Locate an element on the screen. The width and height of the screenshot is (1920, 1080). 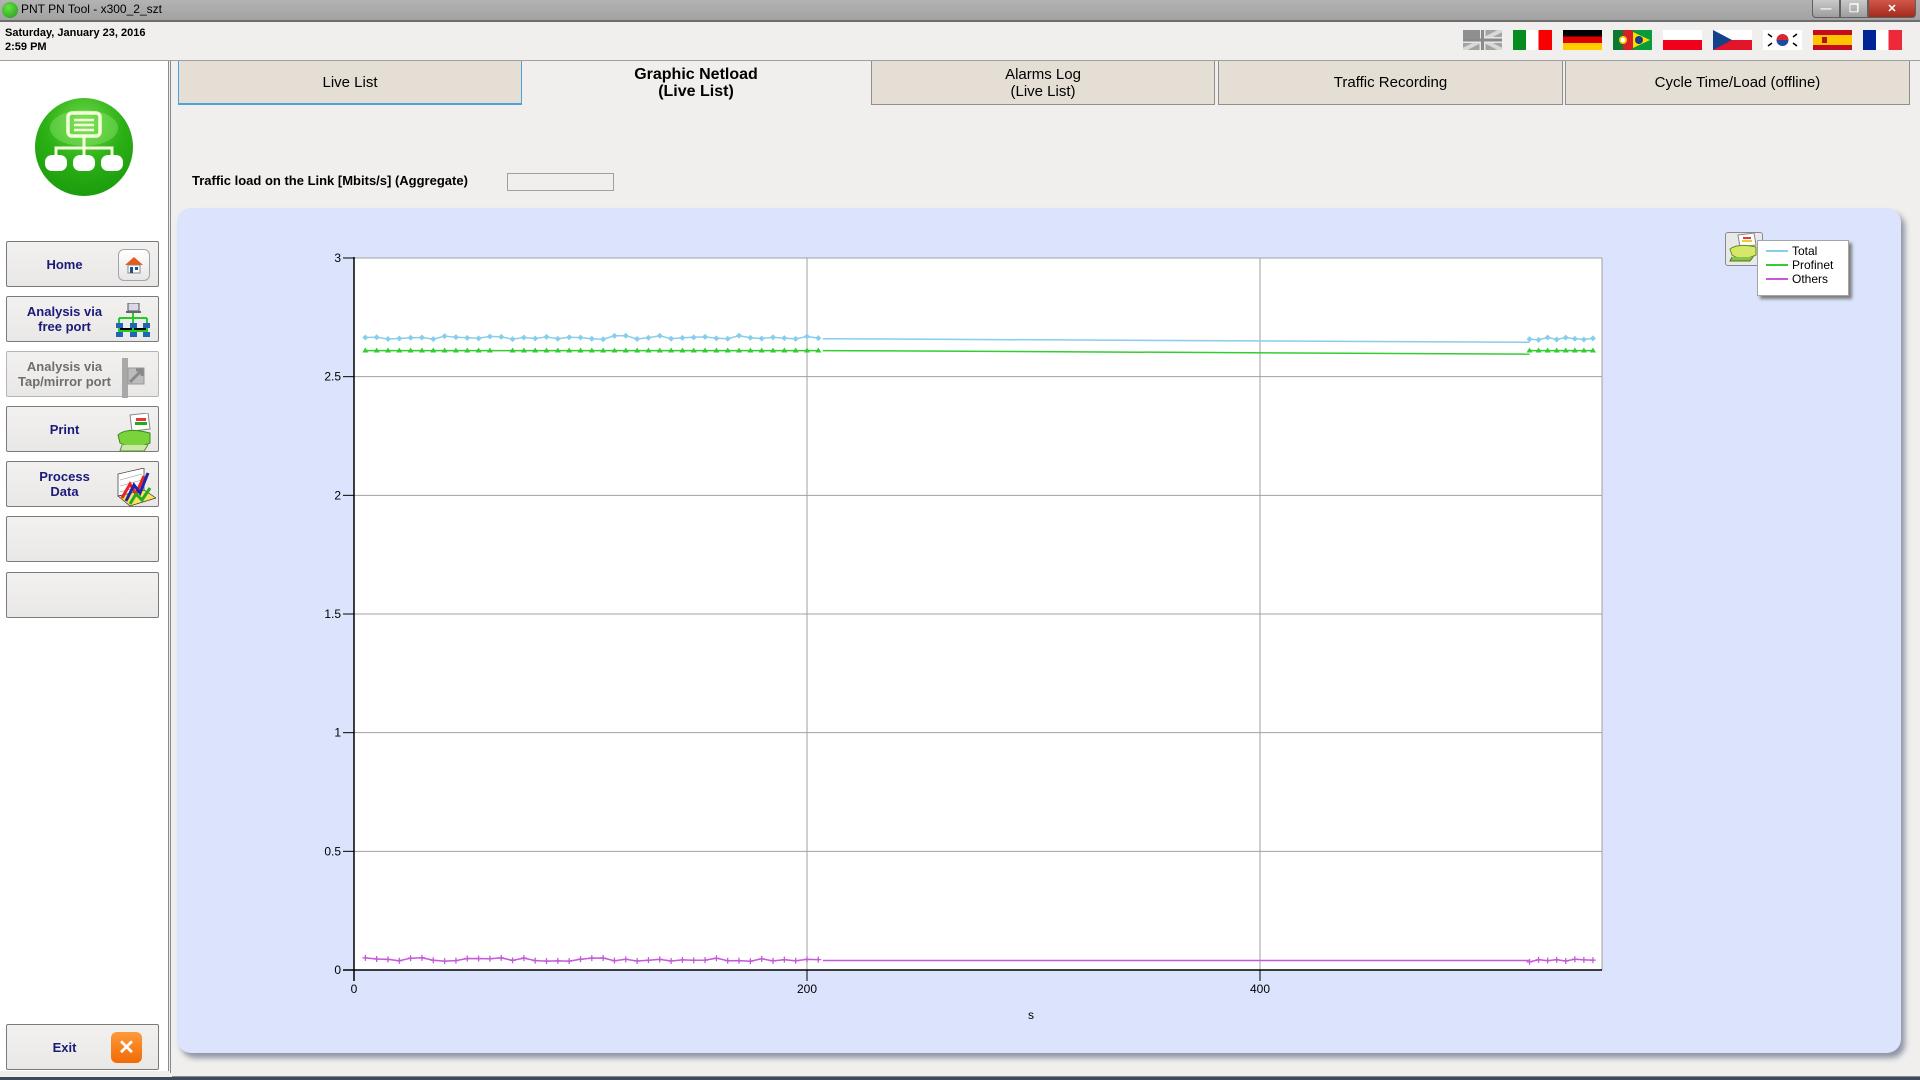
tab-live-list: Live List is located at coordinates (350, 83).